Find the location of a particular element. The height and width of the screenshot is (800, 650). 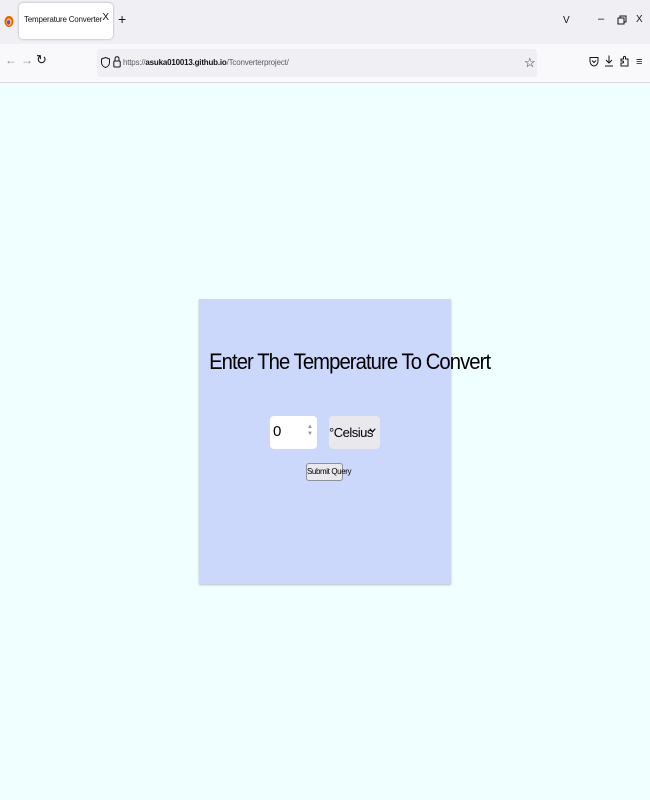

bookmark-star-icon: ☆ is located at coordinates (530, 62).